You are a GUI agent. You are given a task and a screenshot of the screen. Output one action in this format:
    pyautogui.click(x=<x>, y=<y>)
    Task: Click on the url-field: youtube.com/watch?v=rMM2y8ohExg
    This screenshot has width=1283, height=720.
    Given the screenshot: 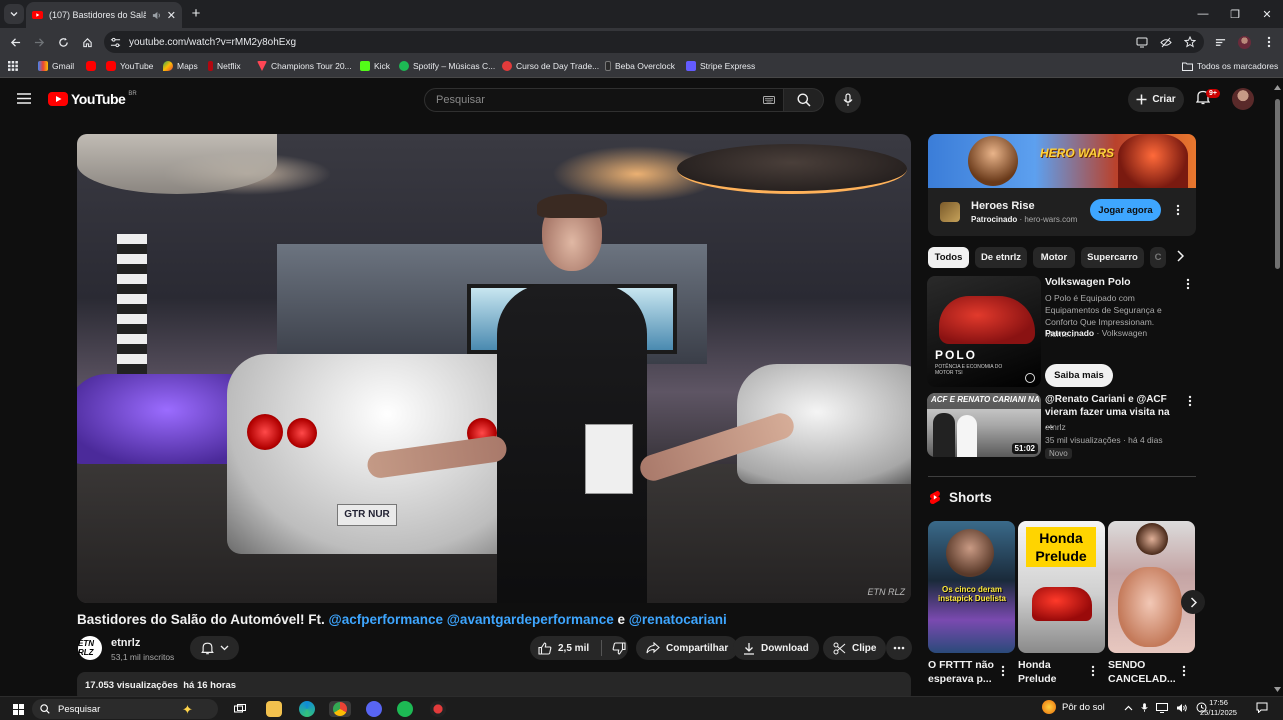 What is the action you would take?
    pyautogui.click(x=654, y=42)
    